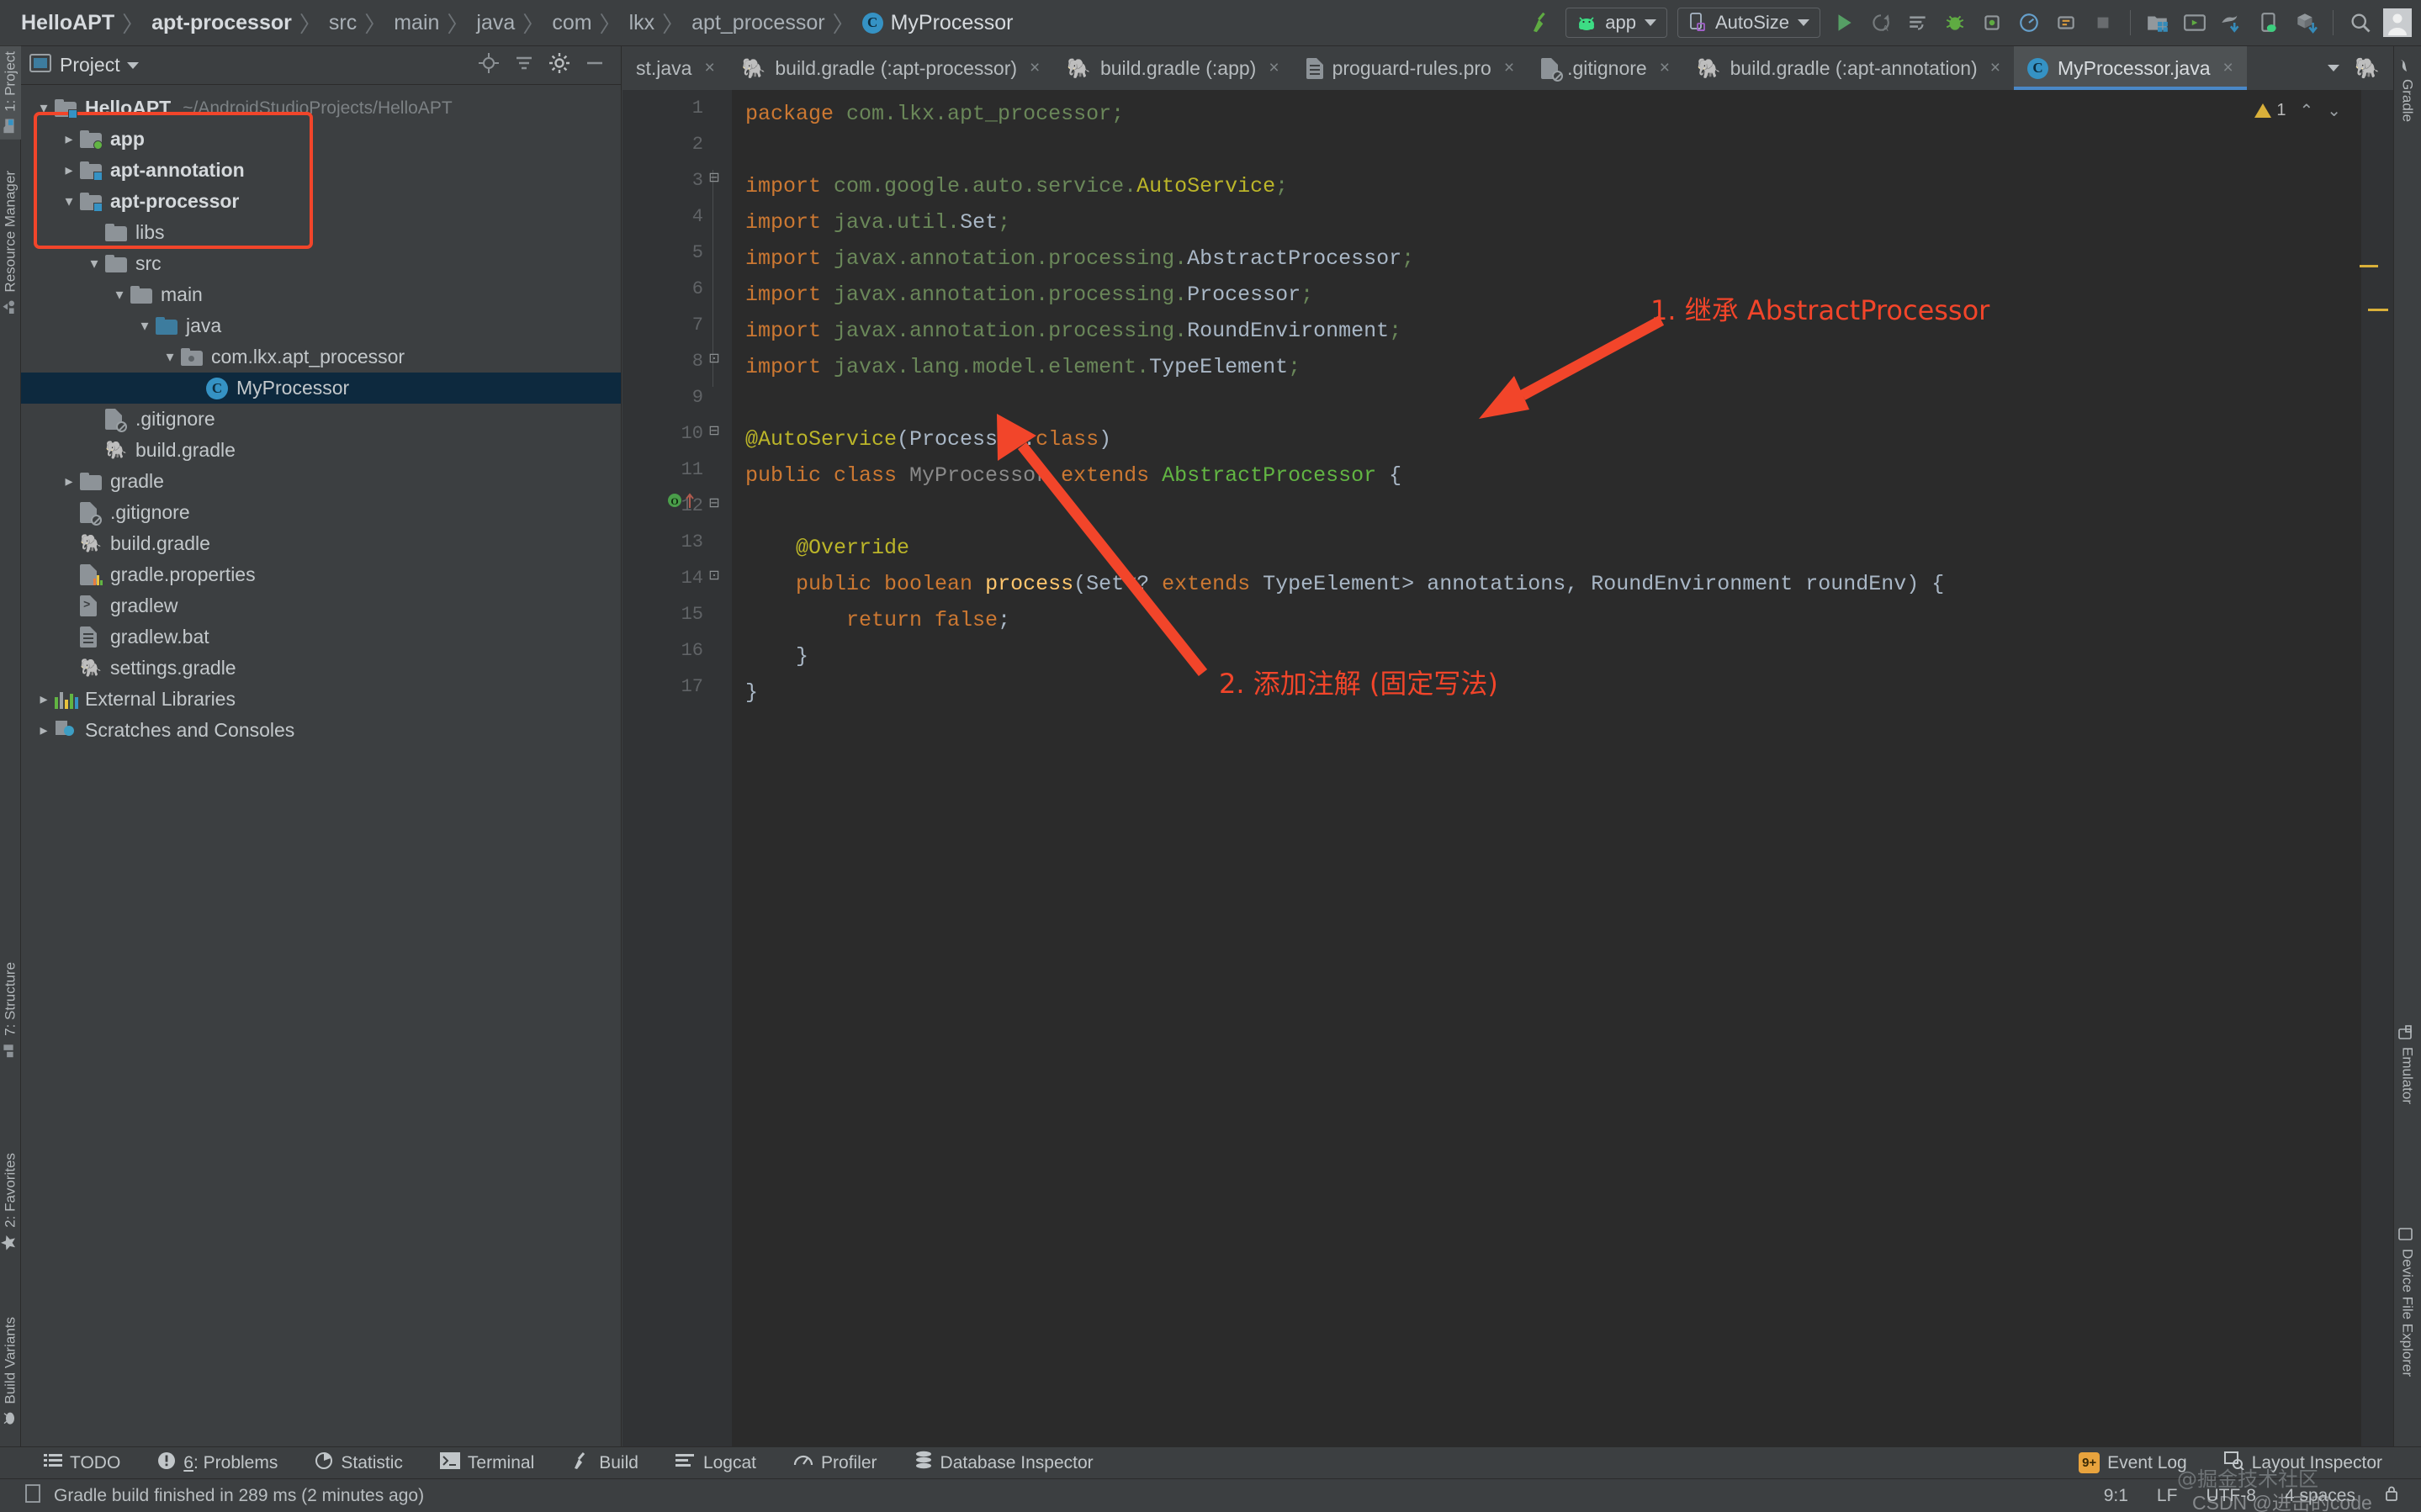  Describe the element at coordinates (2377, 768) in the screenshot. I see `editor-marker-stripe` at that location.